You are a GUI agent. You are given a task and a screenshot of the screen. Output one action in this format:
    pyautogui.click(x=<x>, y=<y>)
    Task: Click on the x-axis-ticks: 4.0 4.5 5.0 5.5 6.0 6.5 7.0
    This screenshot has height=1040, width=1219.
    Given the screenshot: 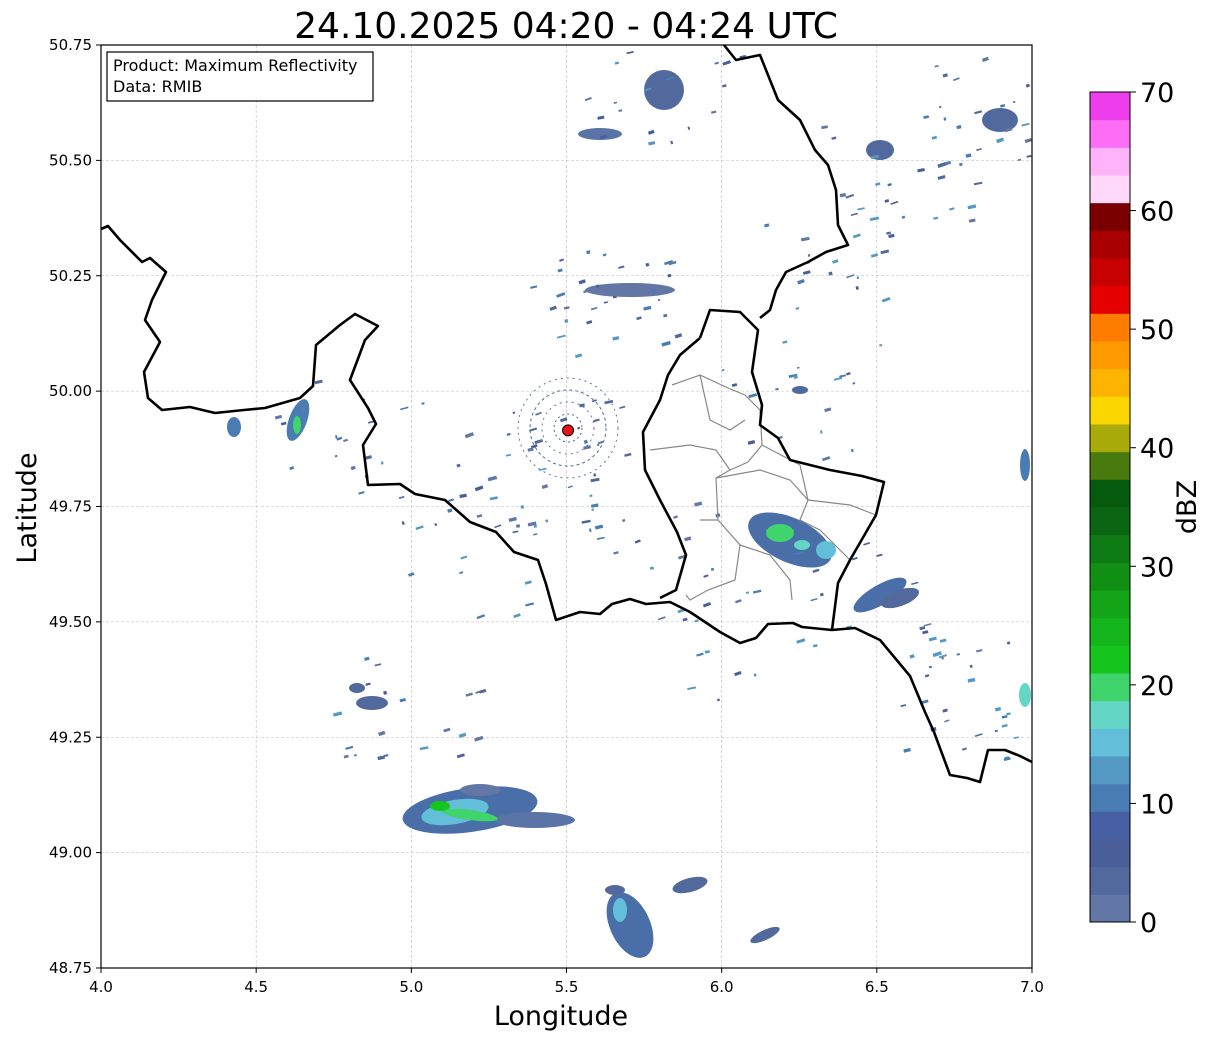 What is the action you would take?
    pyautogui.click(x=566, y=982)
    